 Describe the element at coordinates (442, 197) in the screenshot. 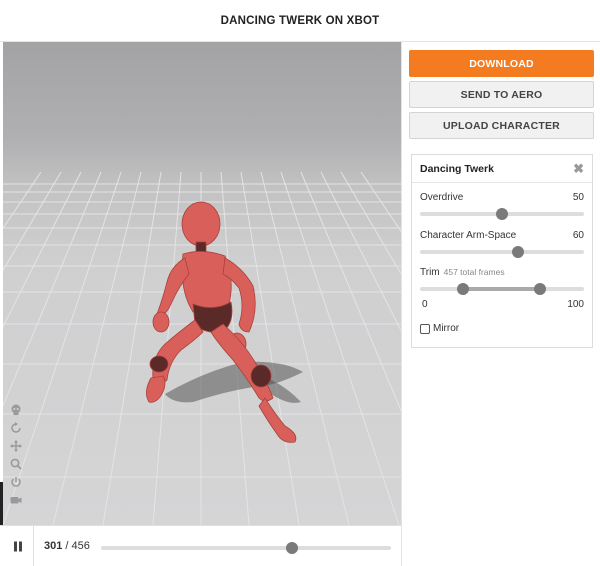

I see `overdrive-label: Overdrive` at that location.